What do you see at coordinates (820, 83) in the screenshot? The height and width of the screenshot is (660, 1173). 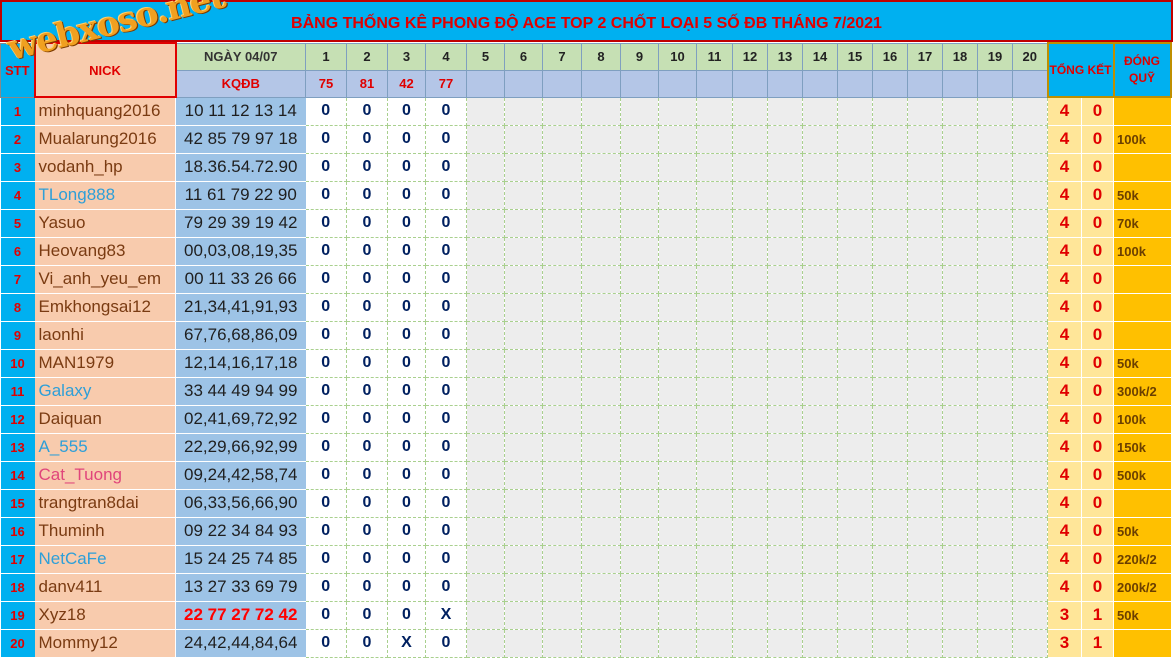 I see `day-14-result` at bounding box center [820, 83].